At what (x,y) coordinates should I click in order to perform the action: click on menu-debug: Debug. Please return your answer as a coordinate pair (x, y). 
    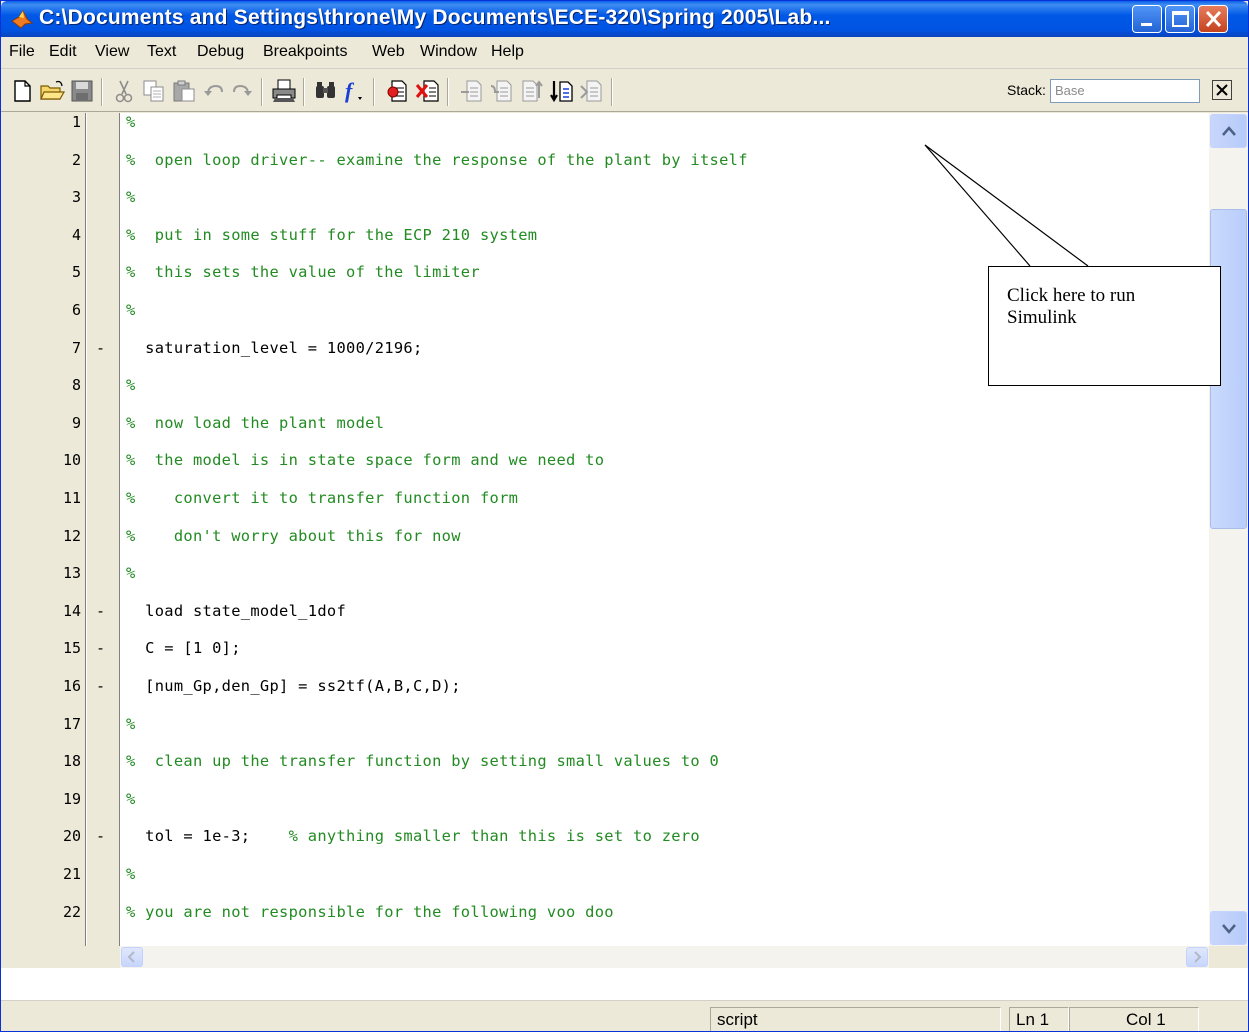
    Looking at the image, I should click on (220, 52).